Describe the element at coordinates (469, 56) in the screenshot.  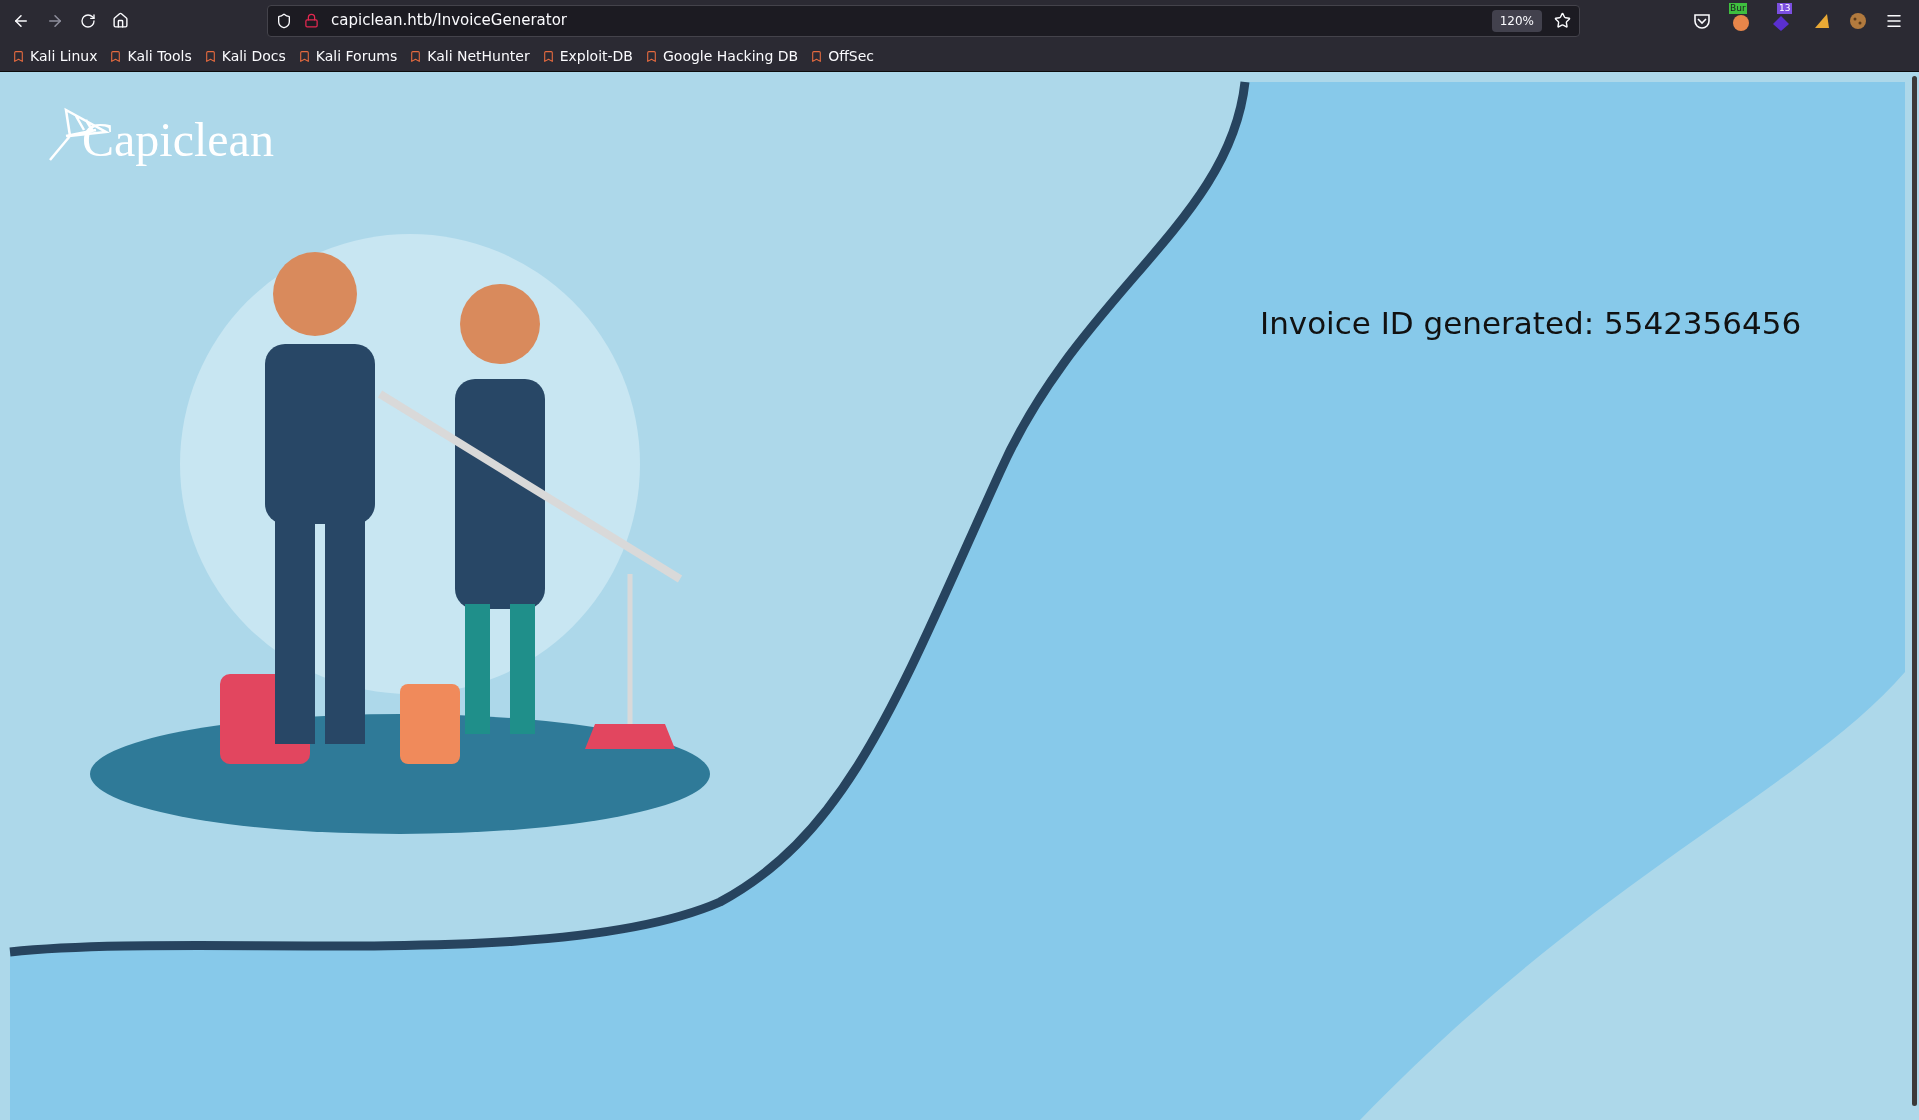
I see `bookmark-link: Kali NetHunter` at that location.